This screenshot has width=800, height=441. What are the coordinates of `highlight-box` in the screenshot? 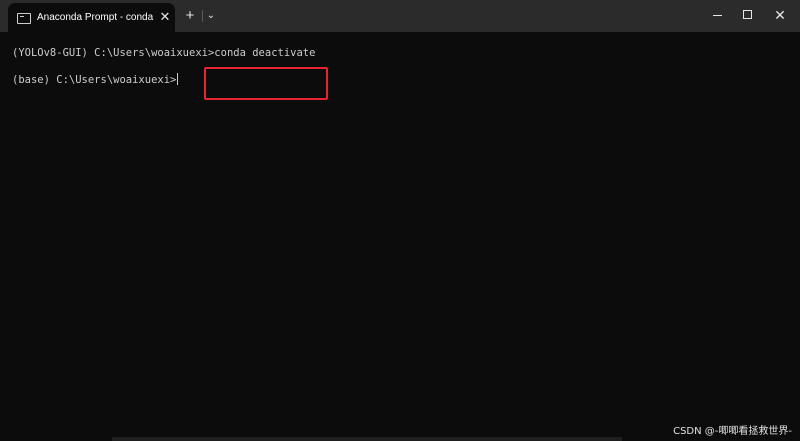 It's located at (266, 83).